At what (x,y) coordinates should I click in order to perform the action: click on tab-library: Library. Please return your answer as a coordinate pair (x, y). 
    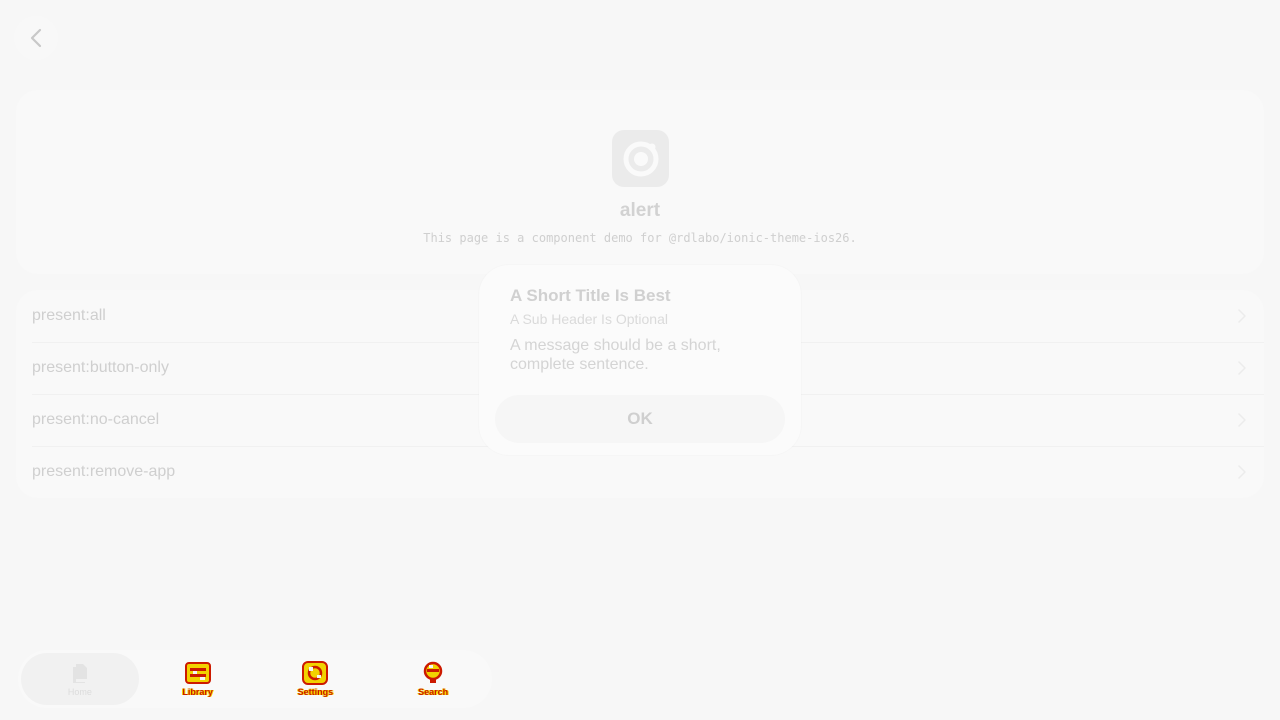
    Looking at the image, I should click on (198, 679).